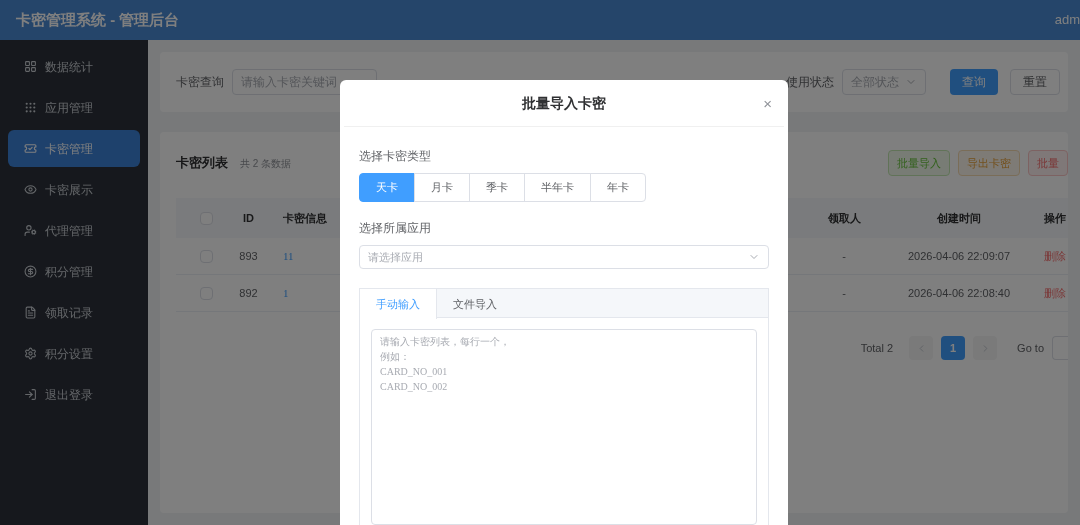  What do you see at coordinates (919, 163) in the screenshot?
I see `action-button: 批量导入` at bounding box center [919, 163].